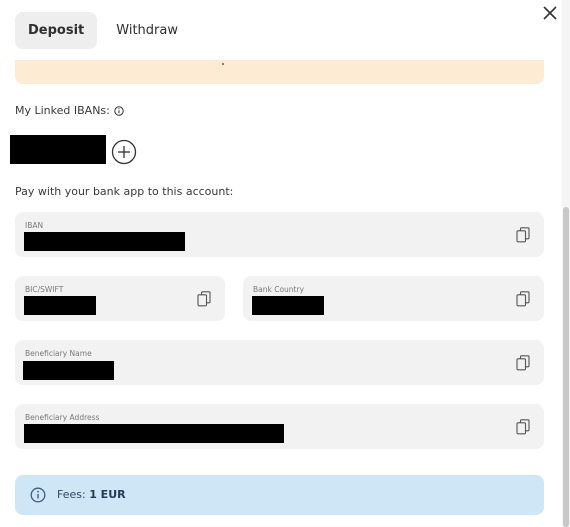 The image size is (570, 527). I want to click on pay-instruction: Pay with your bank app to this account:, so click(124, 191).